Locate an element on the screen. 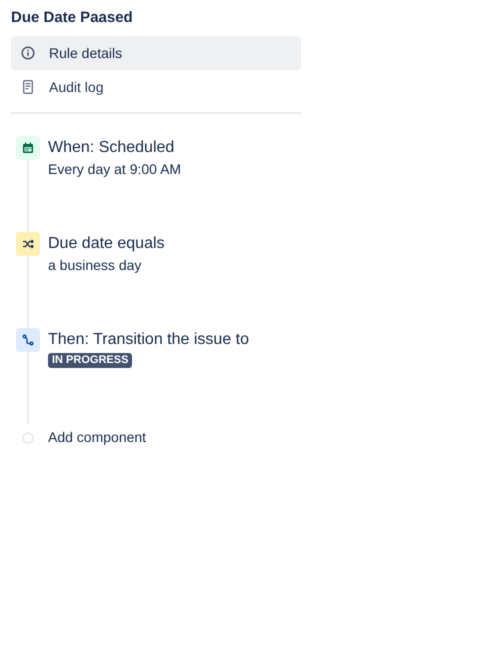 This screenshot has width=490, height=669. add-component-link: Add component is located at coordinates (97, 437).